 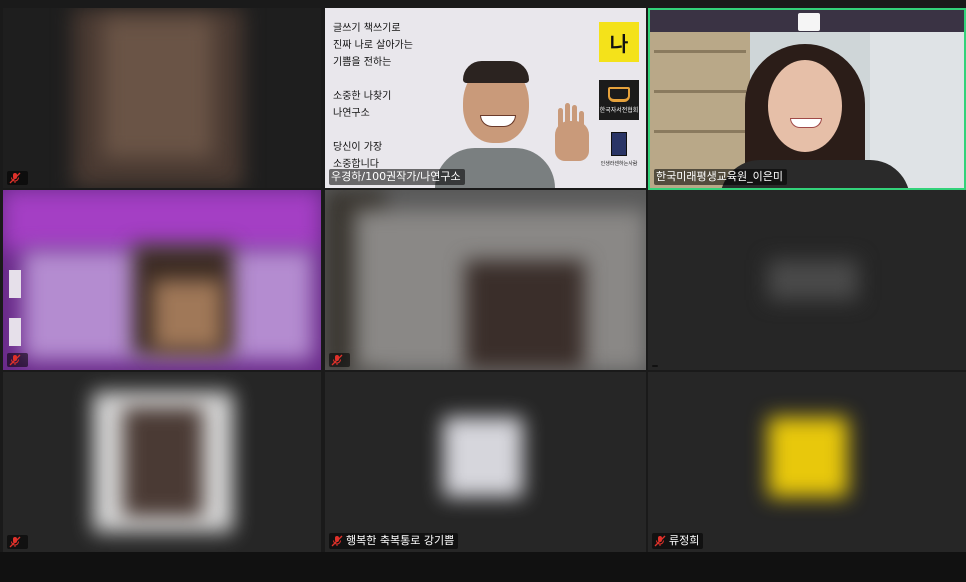 I want to click on participant-name-tag: 우경하/100권작가/나연구소, so click(x=397, y=177).